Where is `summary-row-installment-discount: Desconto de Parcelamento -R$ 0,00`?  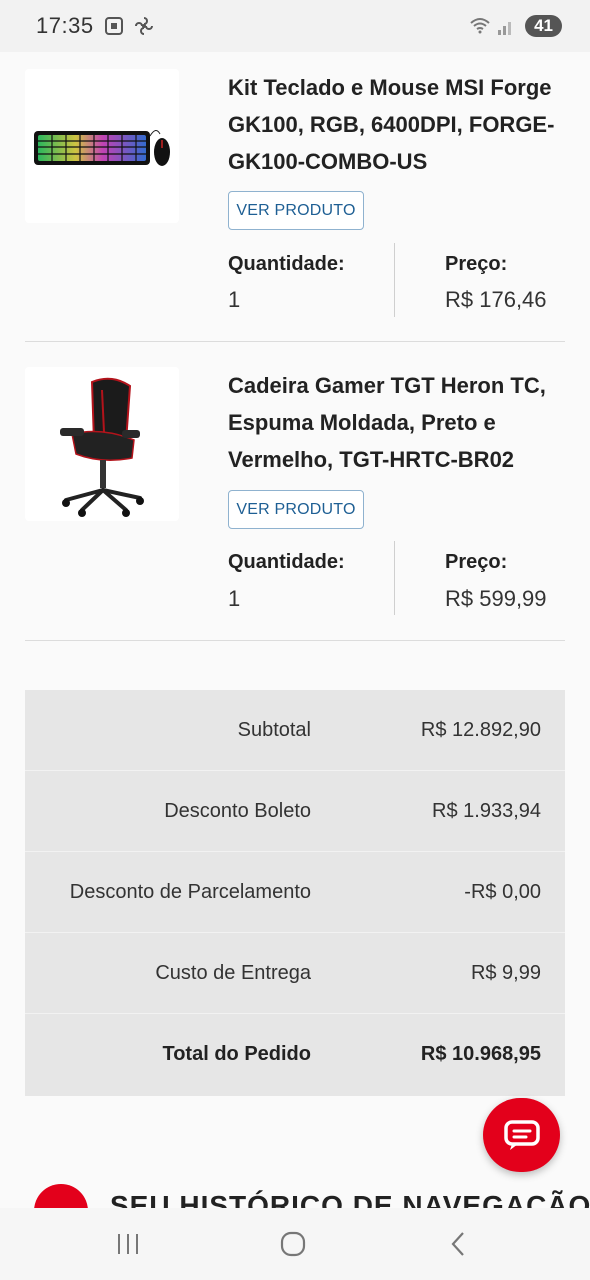
summary-row-installment-discount: Desconto de Parcelamento -R$ 0,00 is located at coordinates (295, 892).